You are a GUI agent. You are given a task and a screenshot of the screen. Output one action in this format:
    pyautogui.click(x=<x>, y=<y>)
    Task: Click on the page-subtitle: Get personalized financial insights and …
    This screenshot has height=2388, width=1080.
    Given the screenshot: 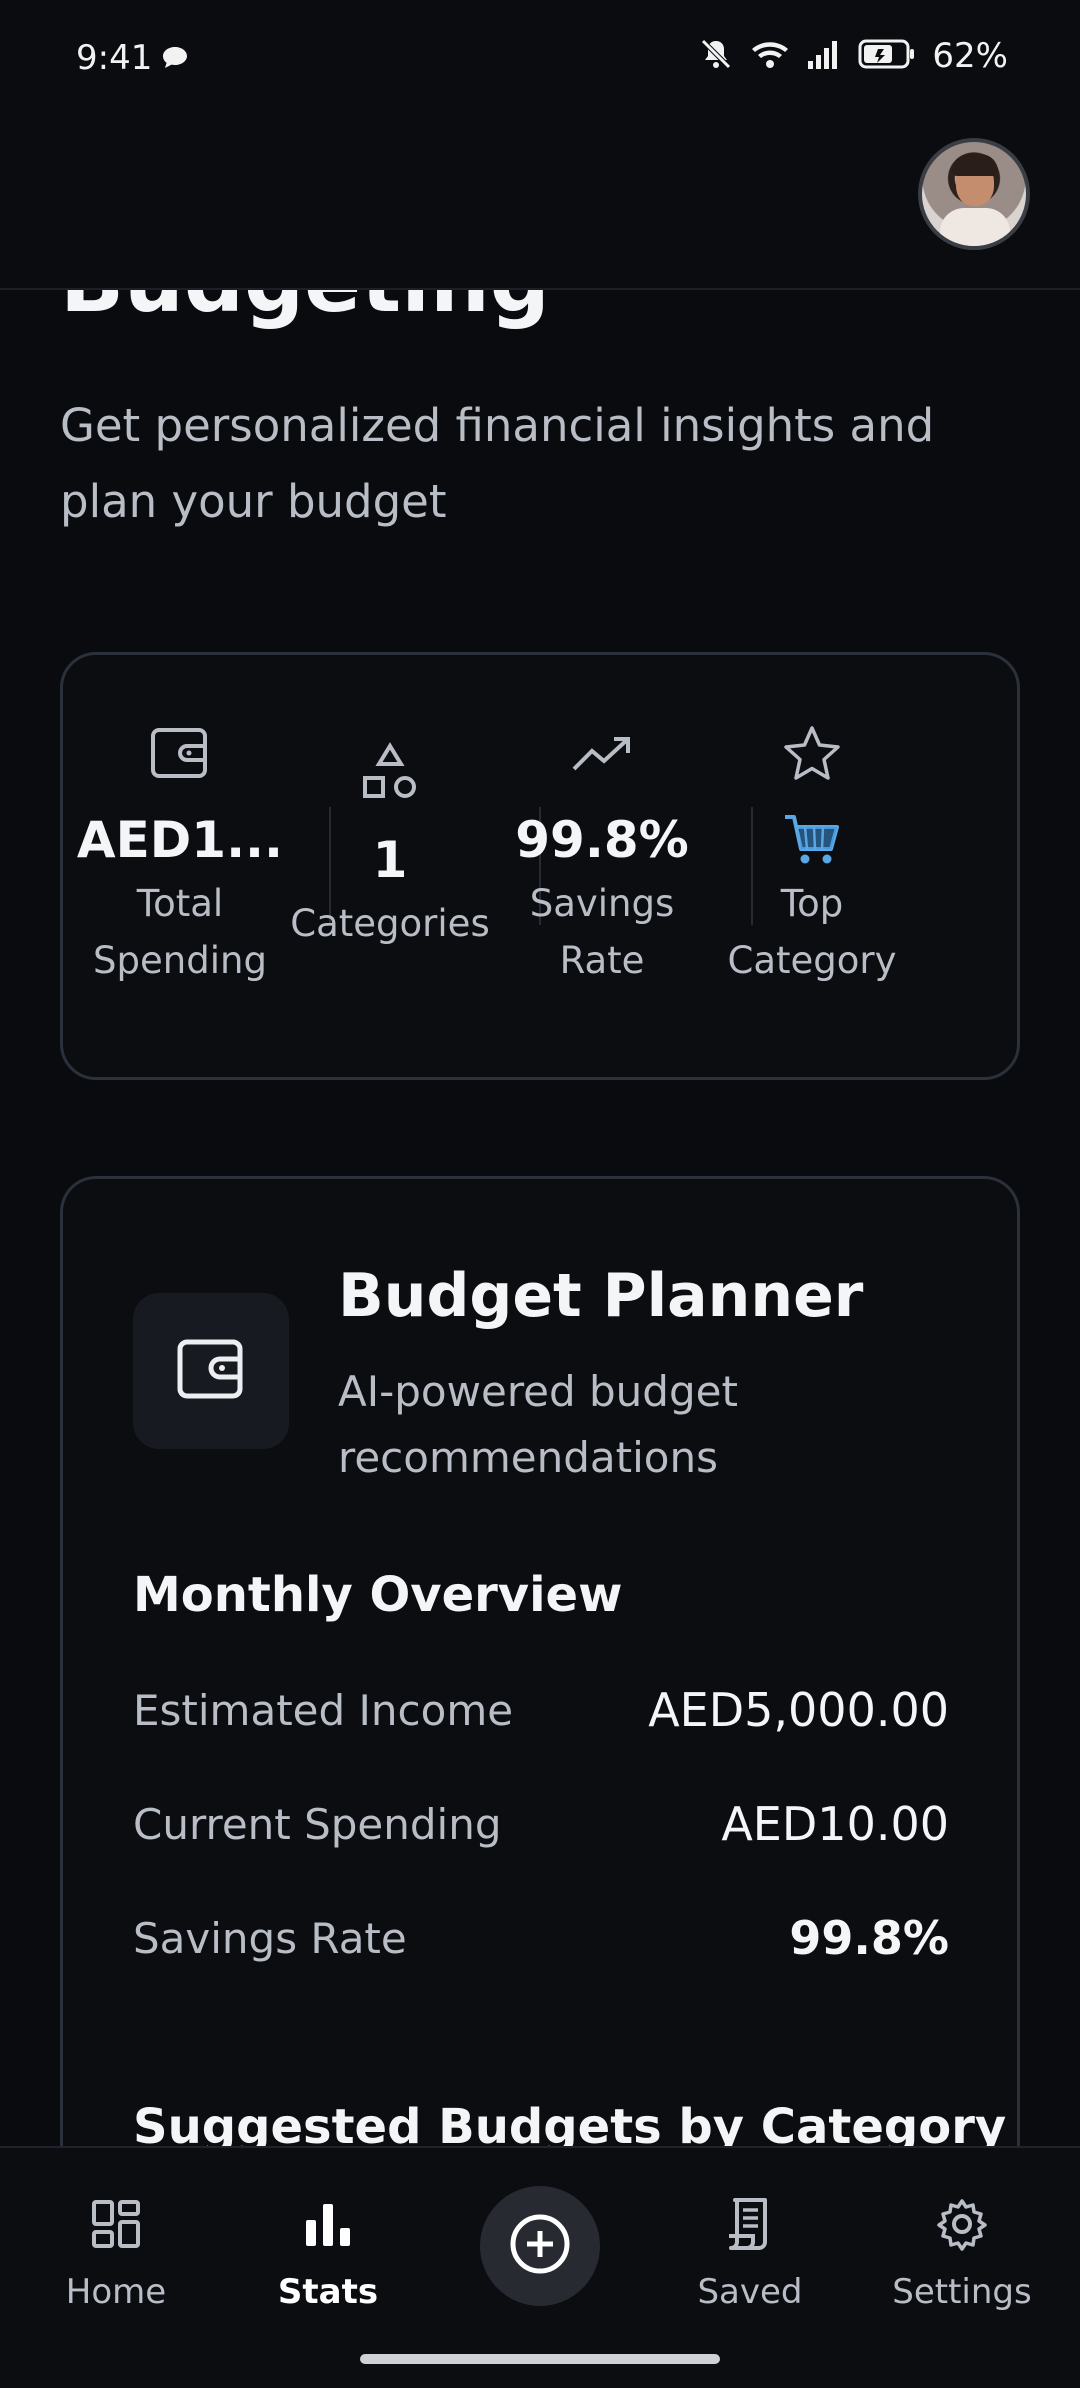 What is the action you would take?
    pyautogui.click(x=497, y=463)
    